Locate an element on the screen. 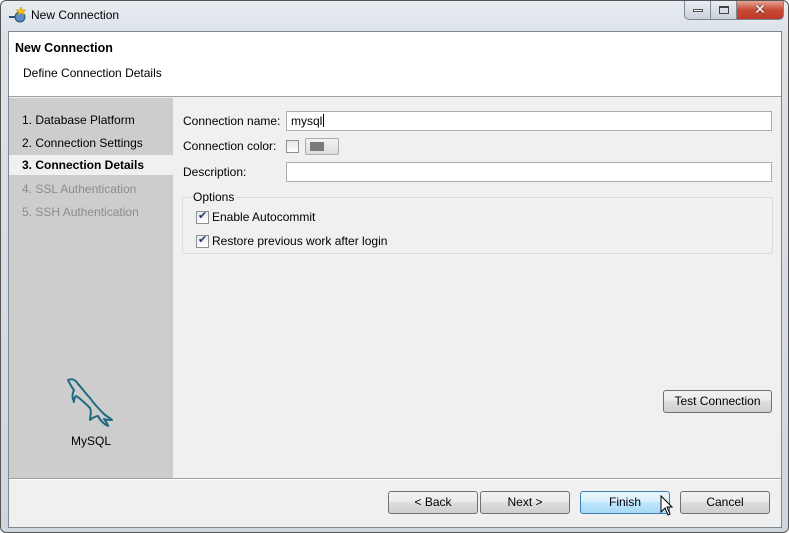 The image size is (789, 533). mysql-dolphin-icon is located at coordinates (90, 402).